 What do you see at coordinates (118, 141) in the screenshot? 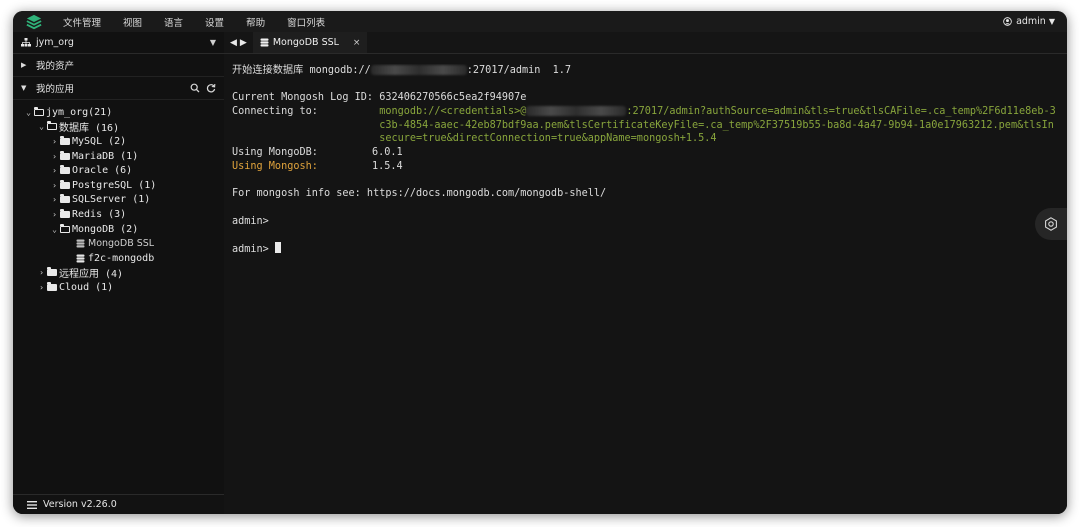
I see `tree-node-mysql: › MySQL (2)` at bounding box center [118, 141].